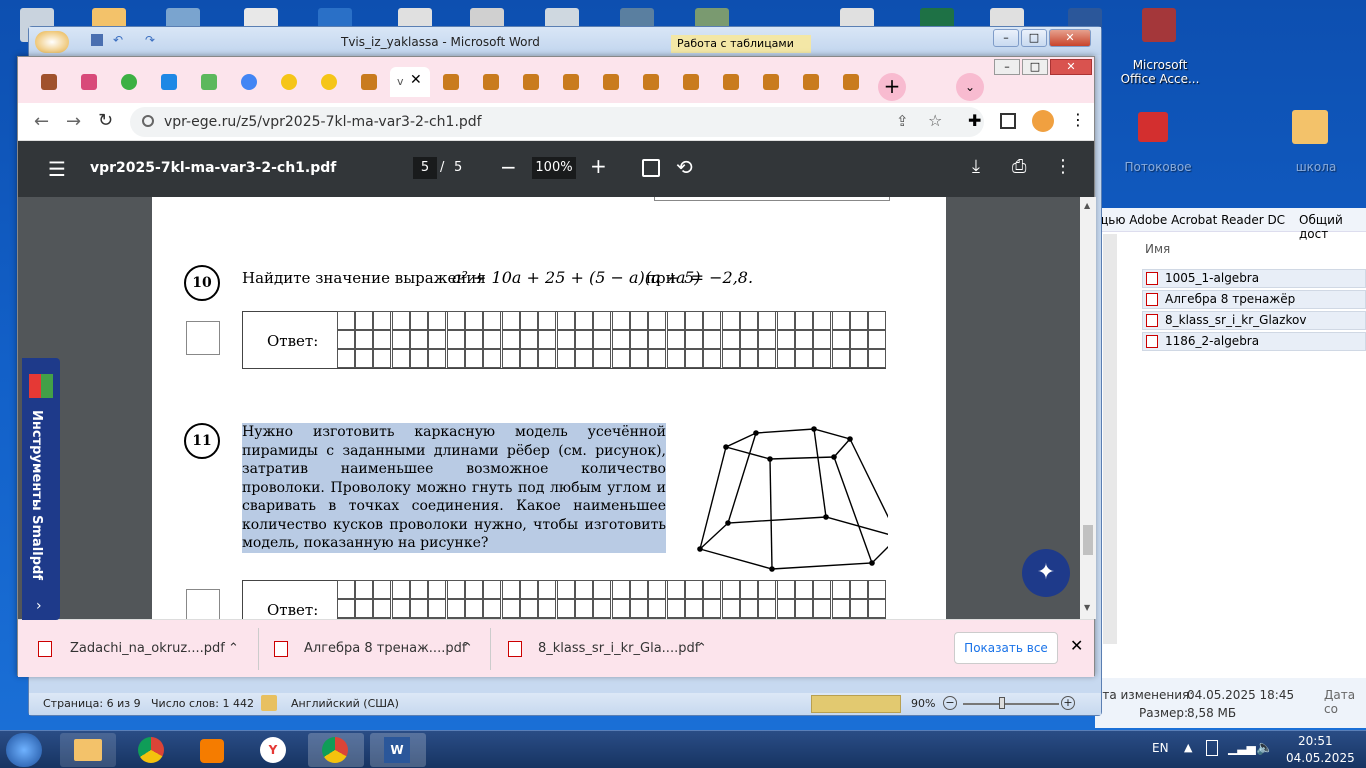  Describe the element at coordinates (1159, 25) in the screenshot. I see `access-icon` at that location.